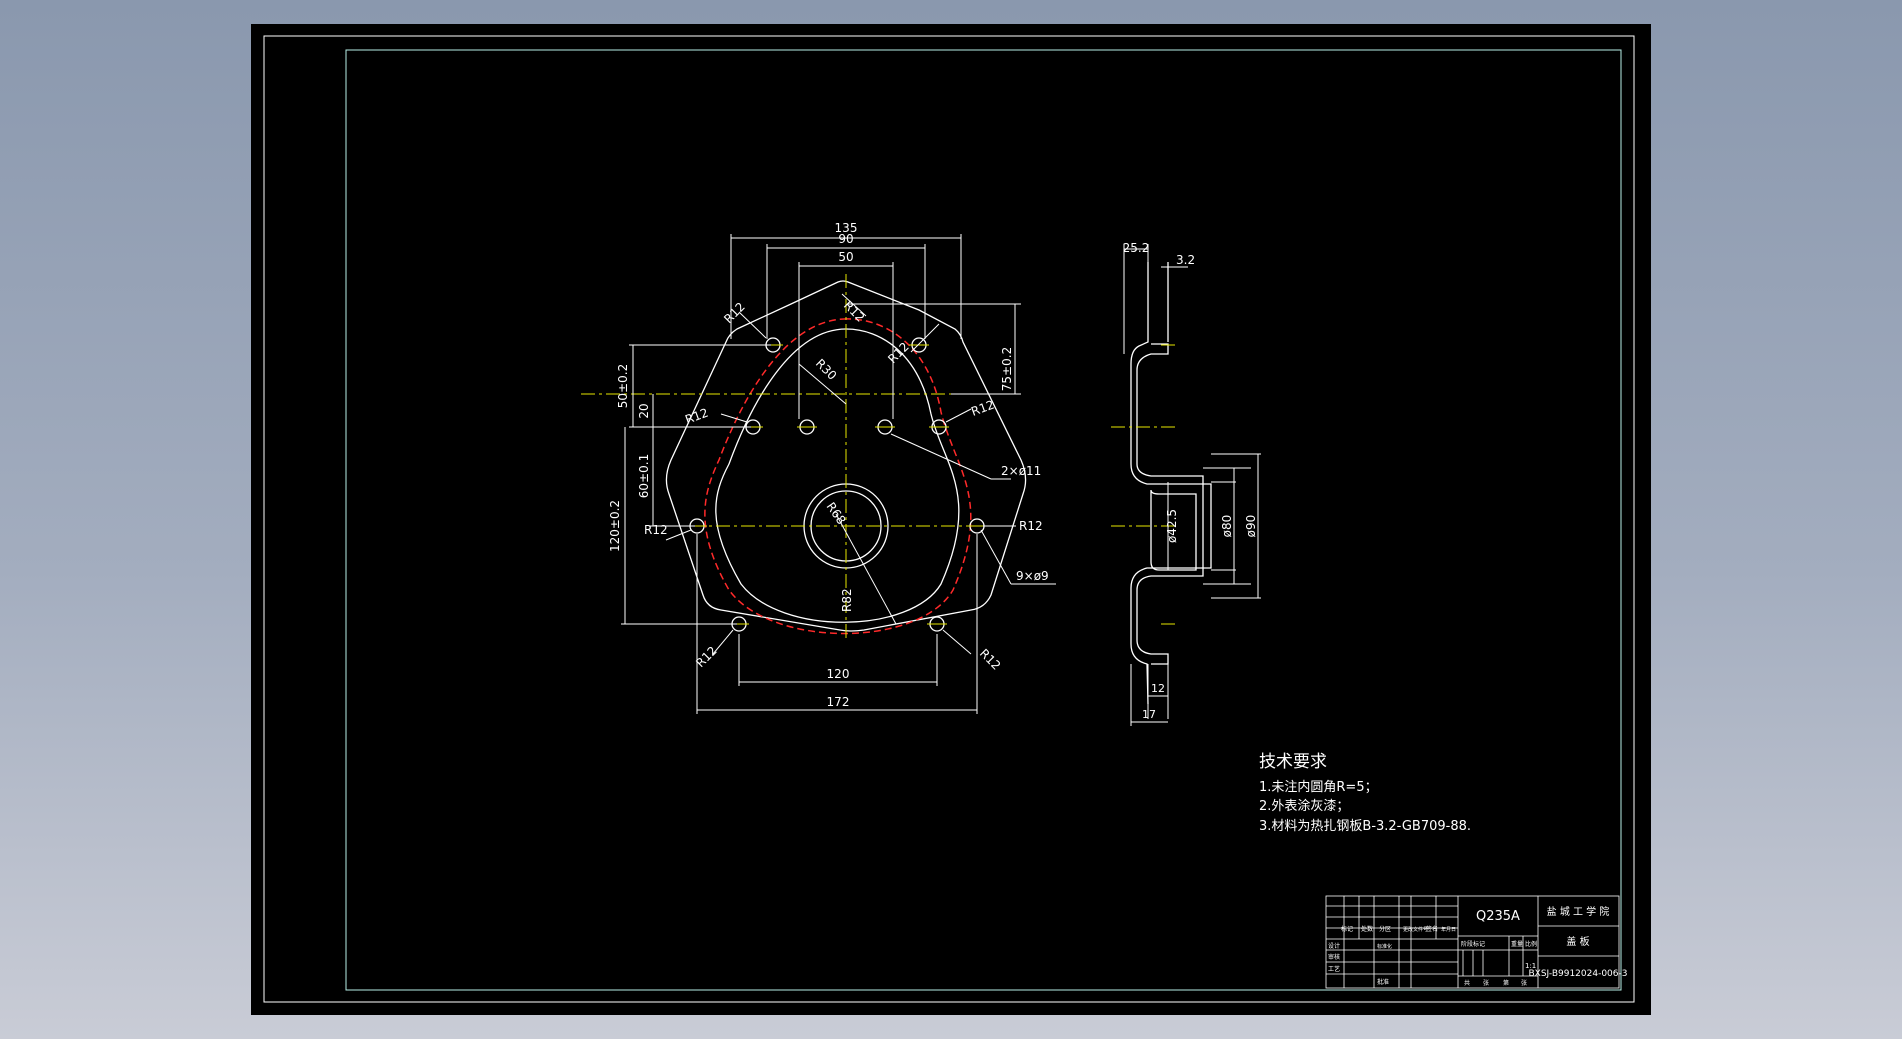 Image resolution: width=1902 pixels, height=1039 pixels. Describe the element at coordinates (1158, 688) in the screenshot. I see `side-dim-12: 12` at that location.